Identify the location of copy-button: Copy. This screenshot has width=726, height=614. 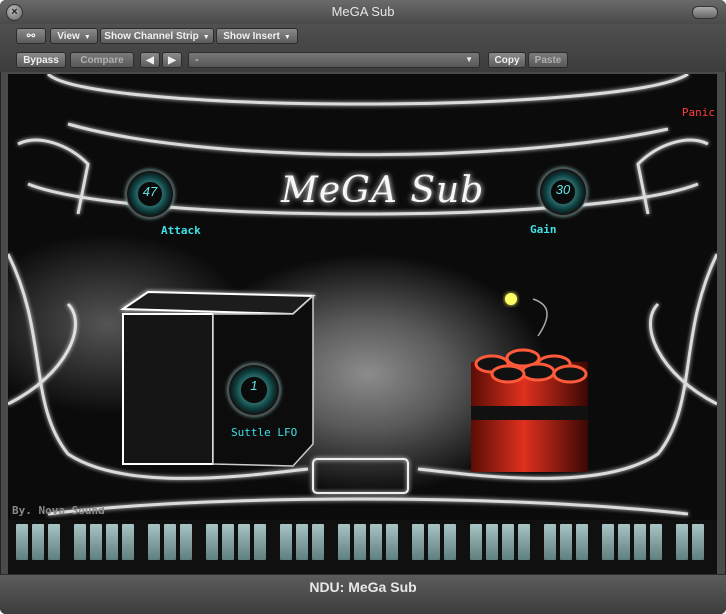
(507, 60).